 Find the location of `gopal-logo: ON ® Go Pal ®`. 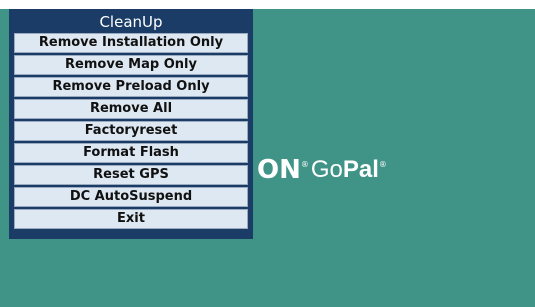

gopal-logo: ON ® Go Pal ® is located at coordinates (322, 170).